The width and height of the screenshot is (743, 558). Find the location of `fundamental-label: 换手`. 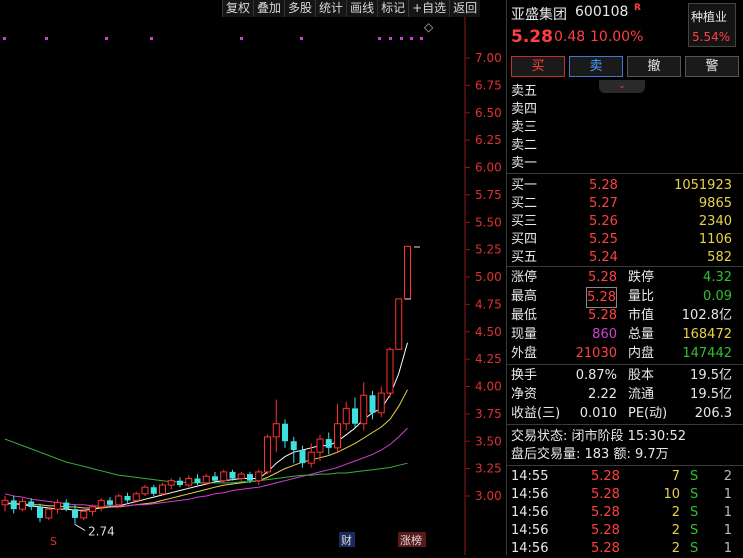

fundamental-label: 换手 is located at coordinates (524, 375).